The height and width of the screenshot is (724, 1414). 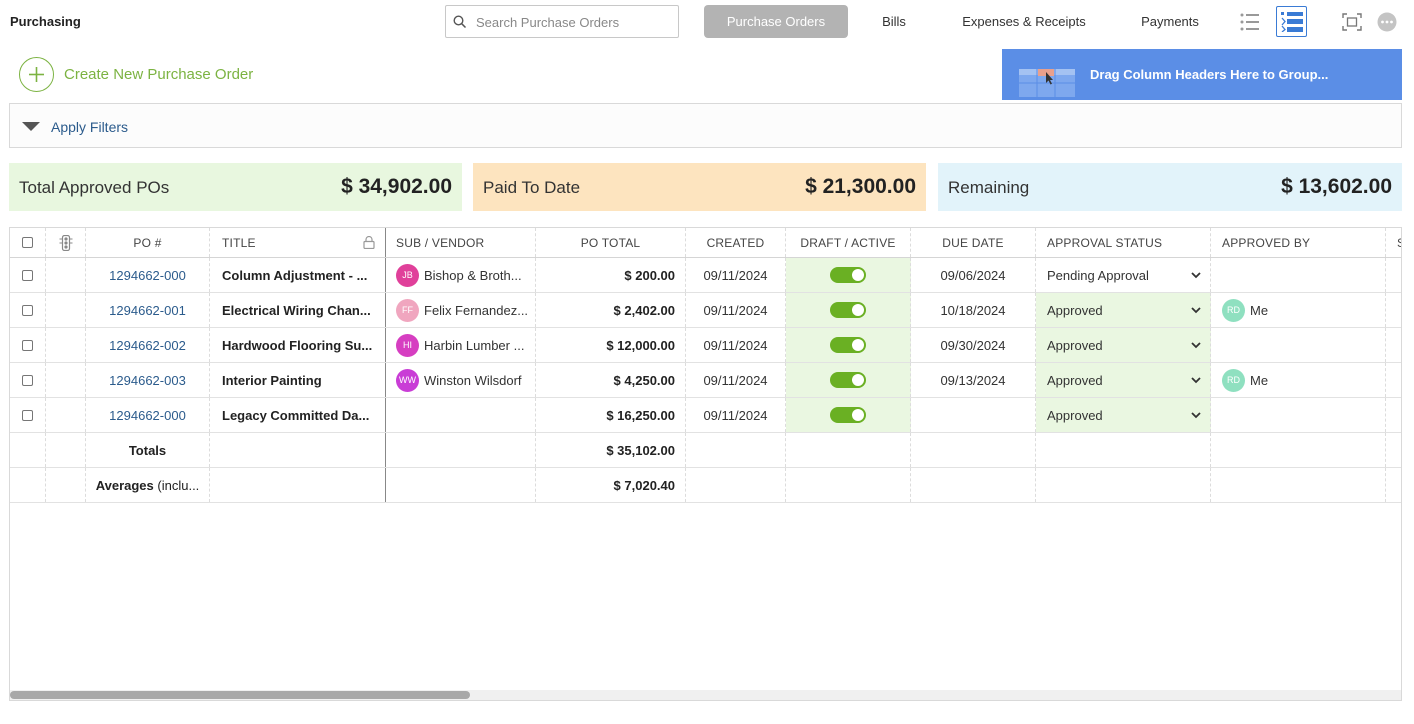 I want to click on row-indicator-cell, so click(x=66, y=415).